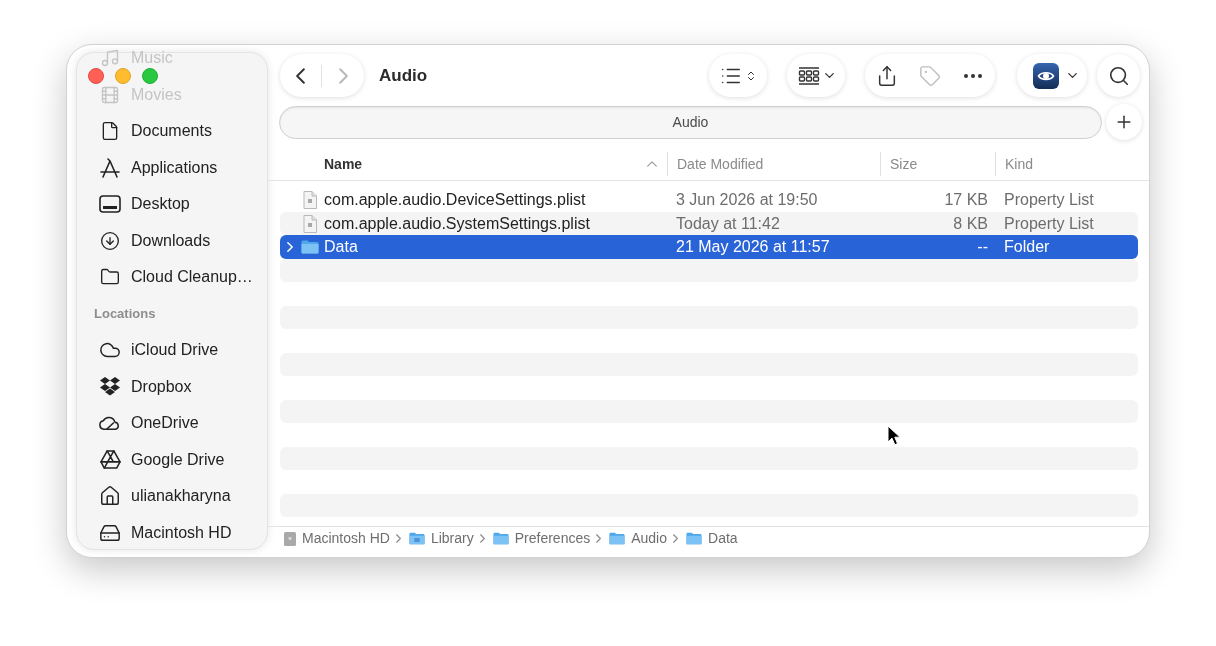 The image size is (1216, 646). I want to click on more-icon, so click(972, 75).